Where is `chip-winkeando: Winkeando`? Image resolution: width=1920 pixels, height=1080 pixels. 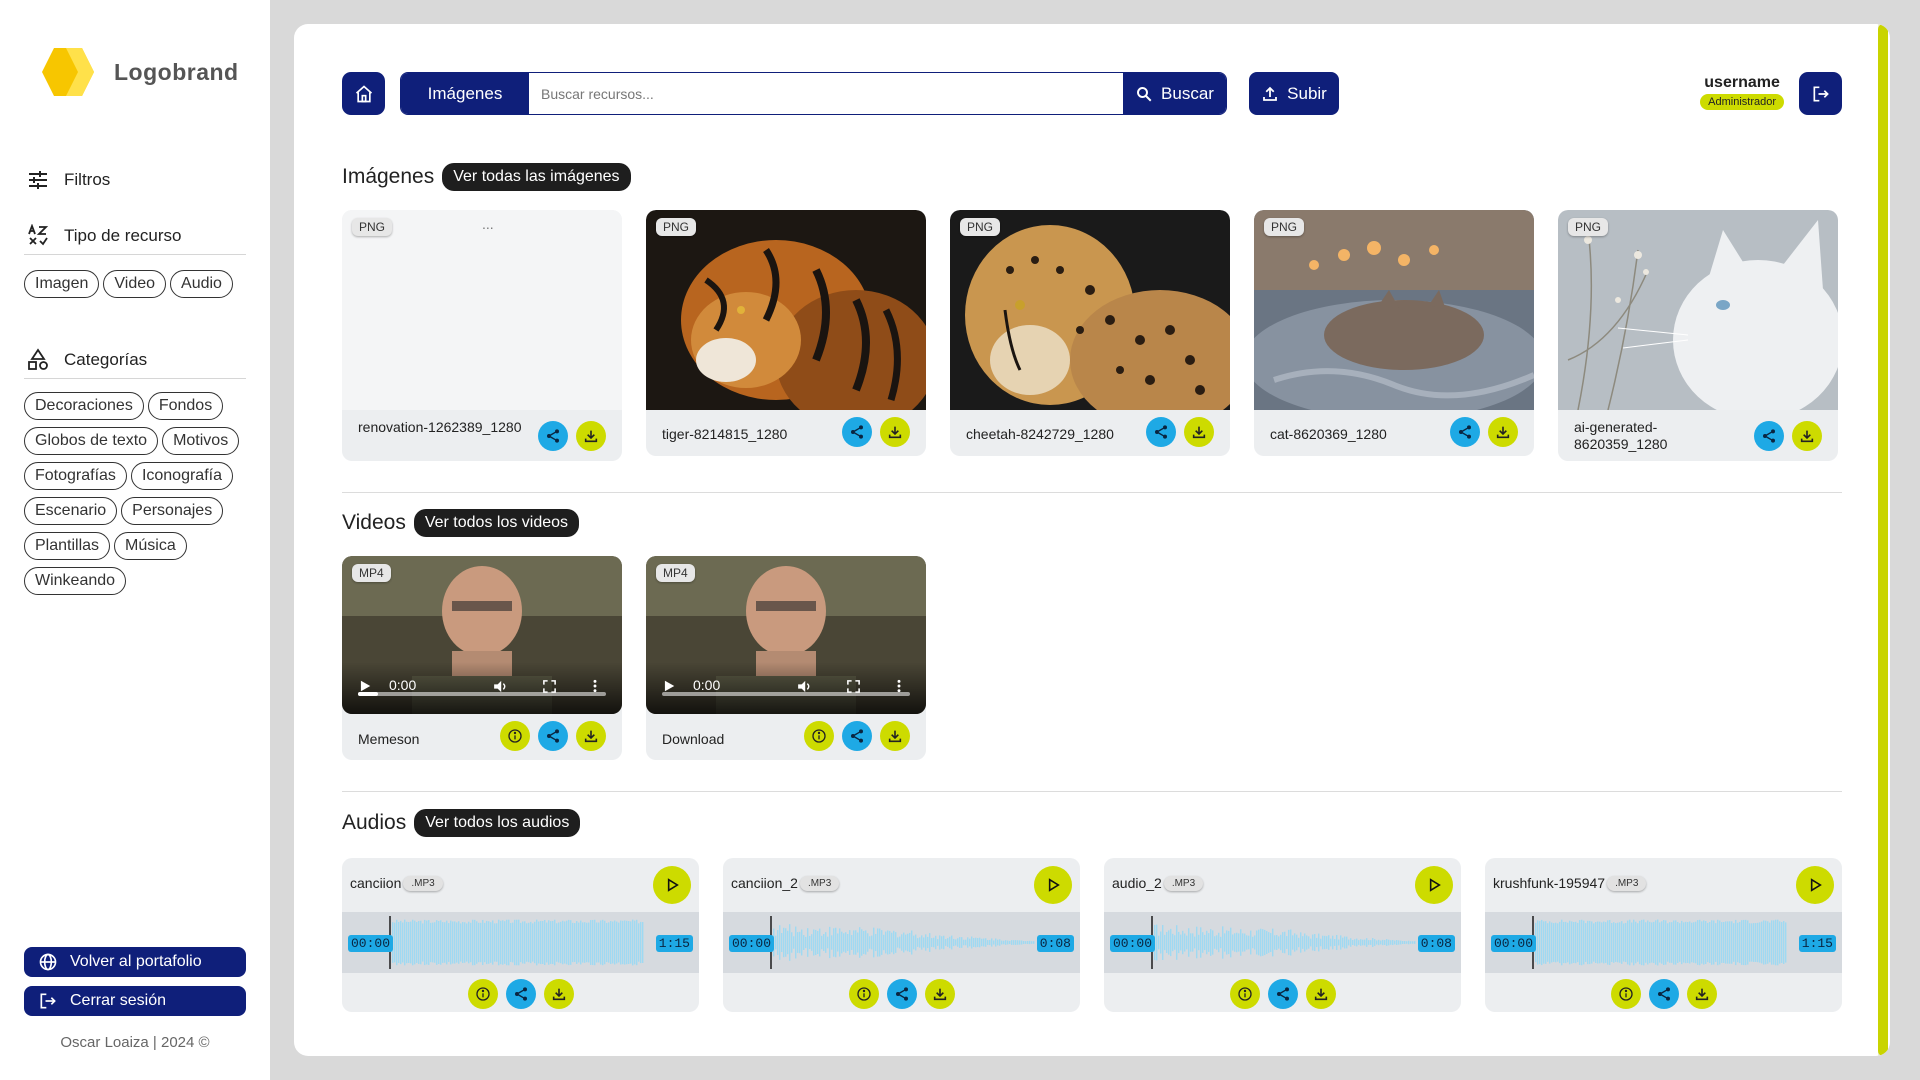 chip-winkeando: Winkeando is located at coordinates (75, 581).